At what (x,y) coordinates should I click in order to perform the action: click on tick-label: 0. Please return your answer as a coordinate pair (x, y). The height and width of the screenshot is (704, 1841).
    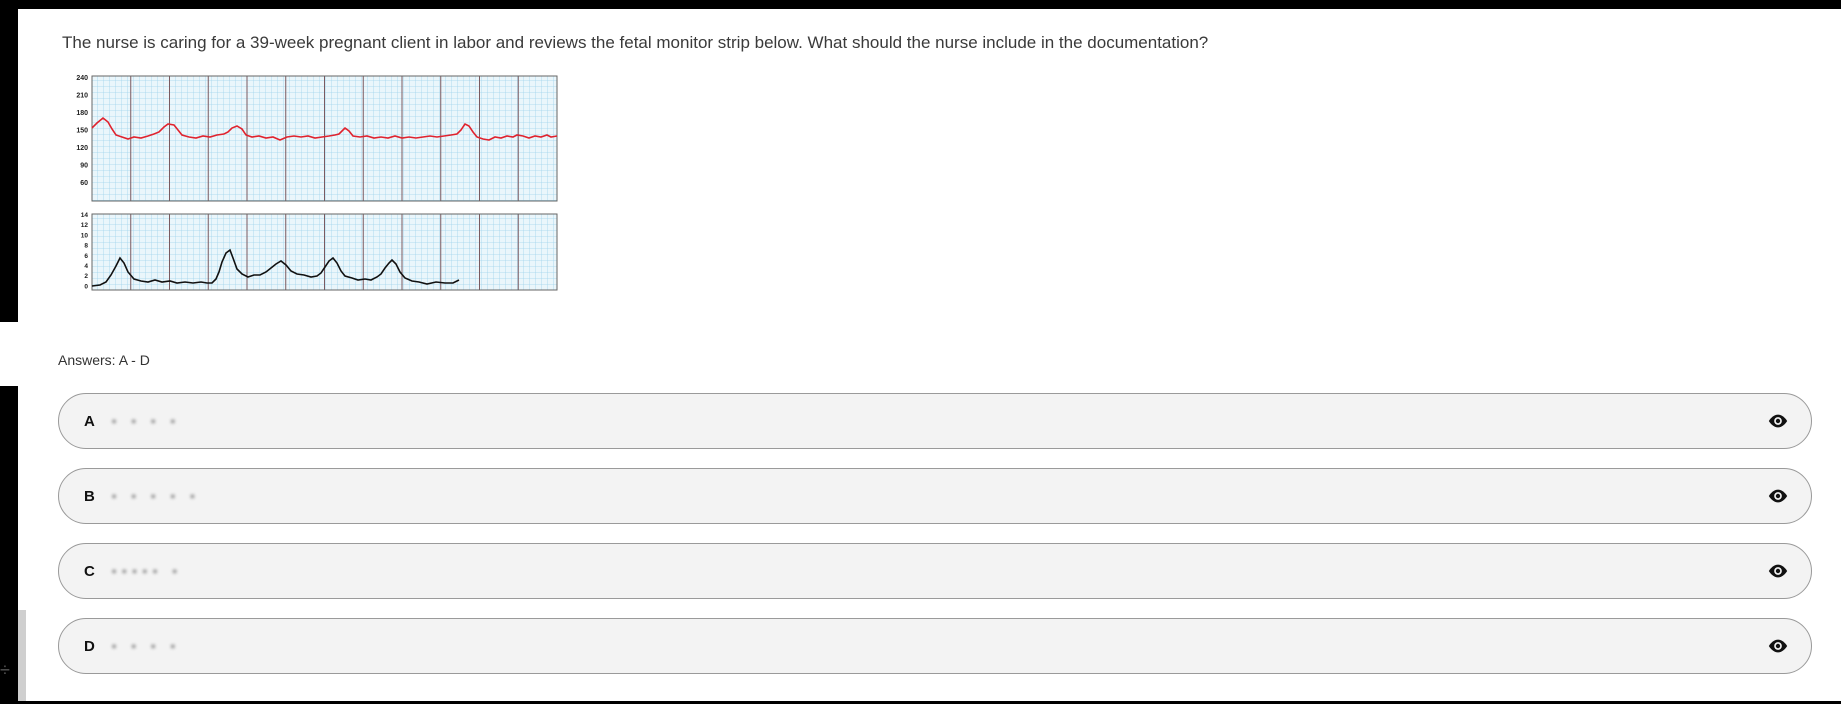
    Looking at the image, I should click on (86, 286).